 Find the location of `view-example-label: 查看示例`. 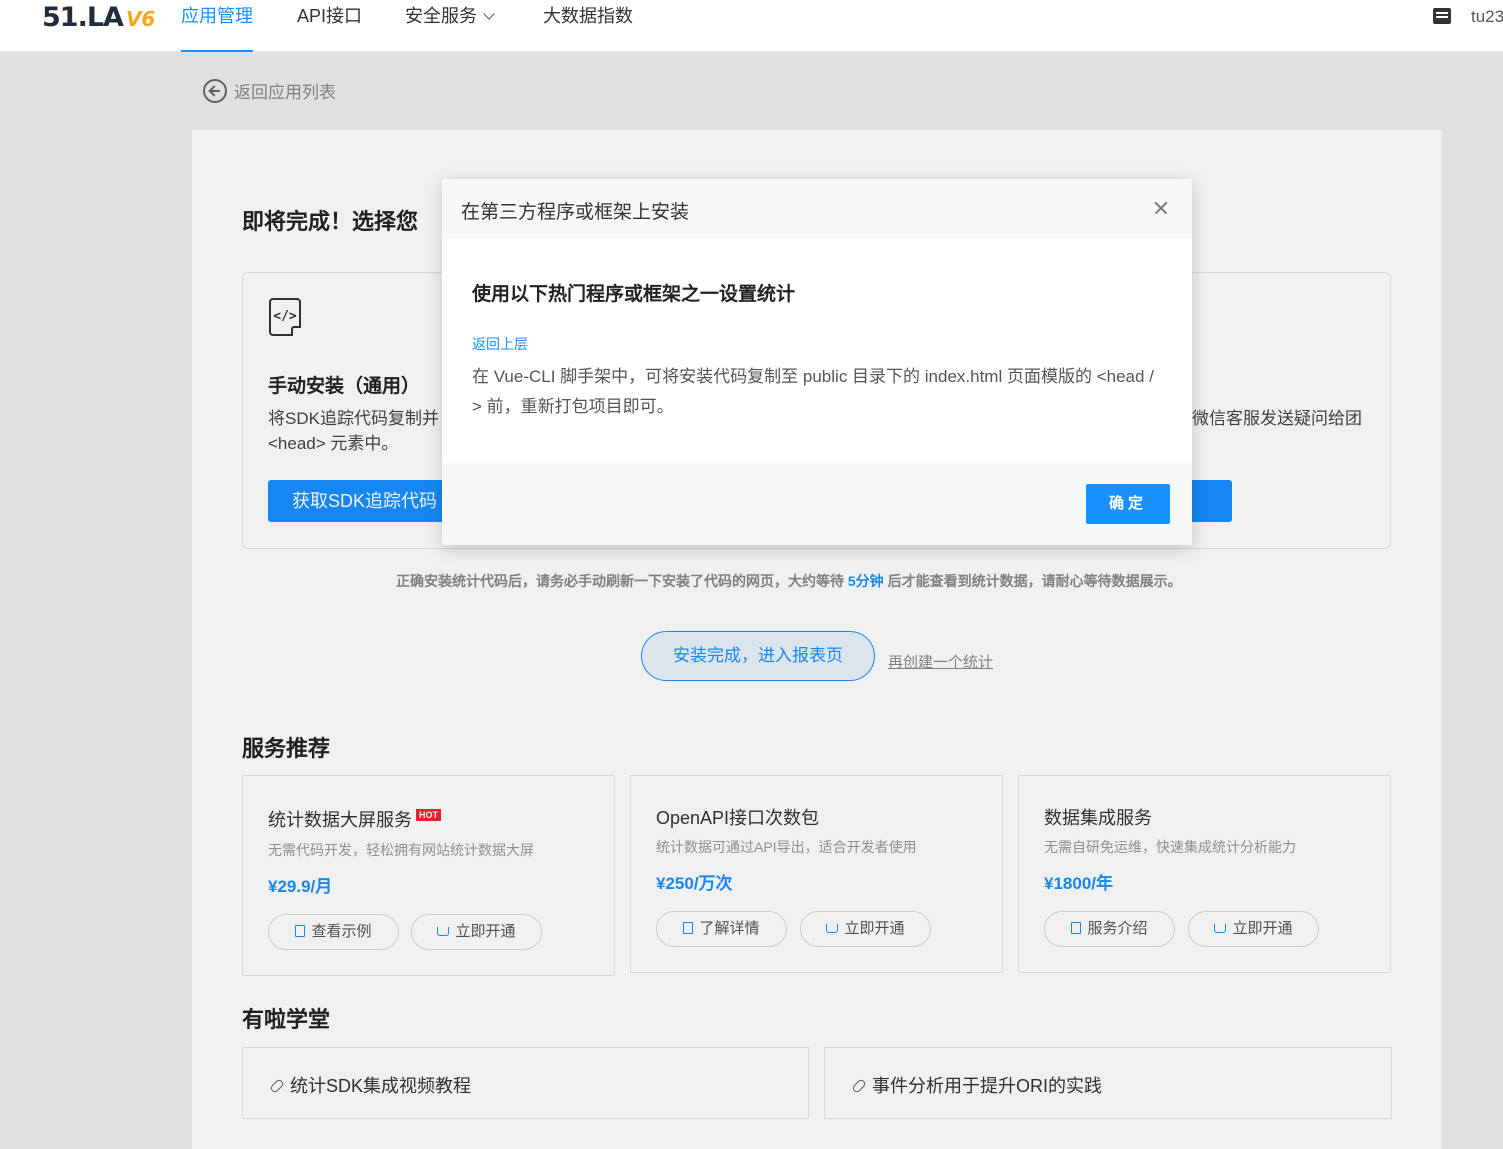

view-example-label: 查看示例 is located at coordinates (341, 931).